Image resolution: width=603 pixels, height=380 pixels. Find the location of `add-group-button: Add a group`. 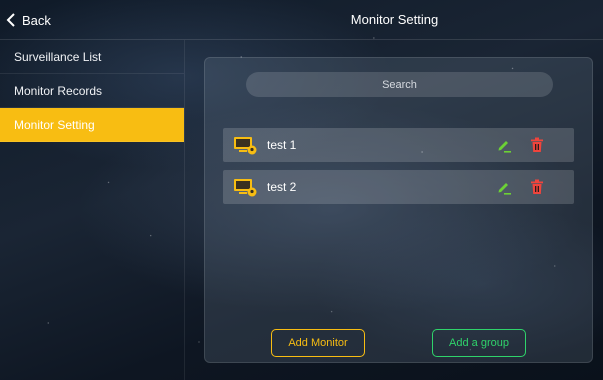

add-group-button: Add a group is located at coordinates (479, 343).